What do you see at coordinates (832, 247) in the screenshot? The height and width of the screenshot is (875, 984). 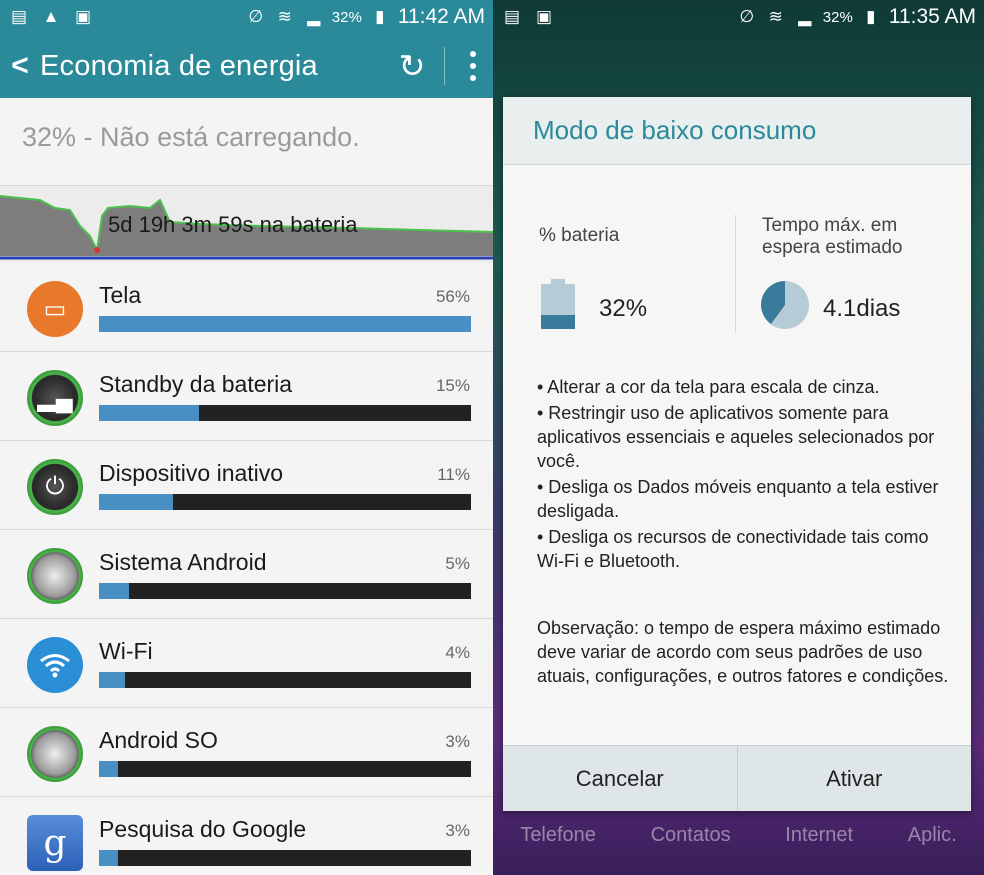 I see `standby-label-line2: espera estimado` at bounding box center [832, 247].